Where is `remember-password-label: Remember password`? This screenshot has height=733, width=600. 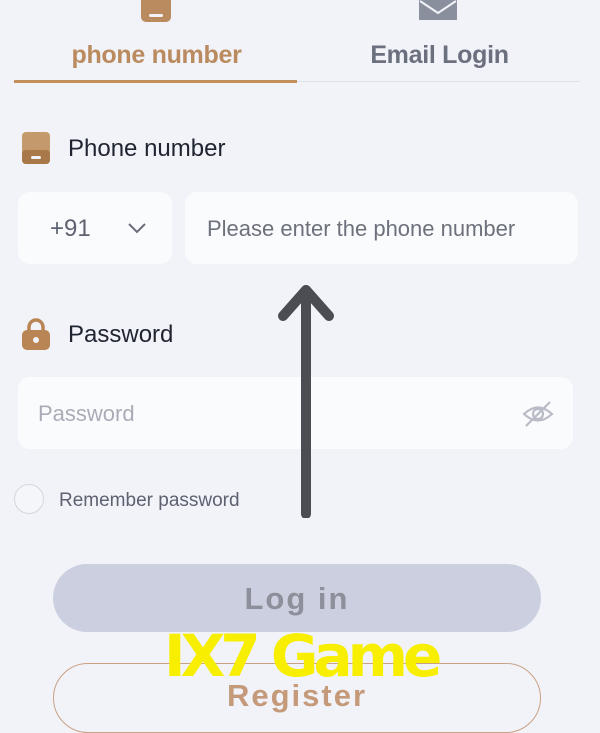 remember-password-label: Remember password is located at coordinates (149, 500).